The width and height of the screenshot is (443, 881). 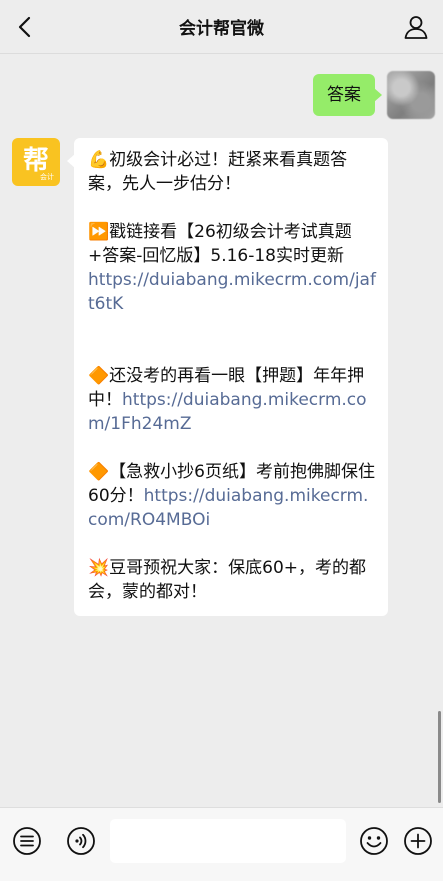 I want to click on outgoing-bubble: 答案, so click(x=347, y=95).